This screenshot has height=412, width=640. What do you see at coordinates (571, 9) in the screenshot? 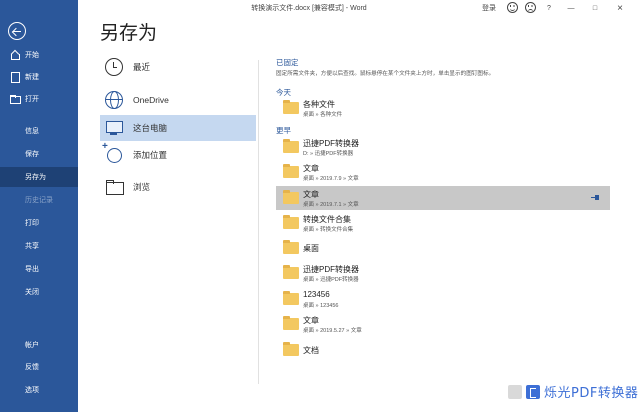
I see `minimize-button: —` at bounding box center [571, 9].